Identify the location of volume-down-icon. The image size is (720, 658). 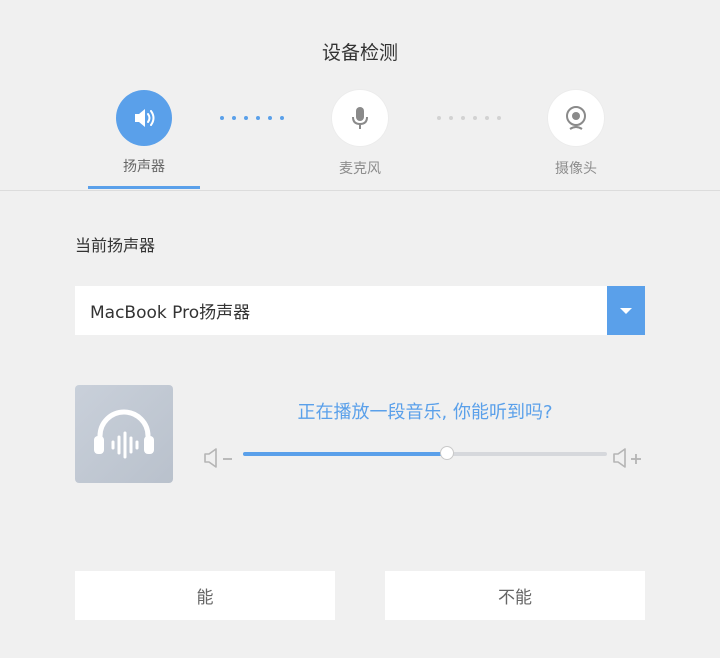
(219, 458).